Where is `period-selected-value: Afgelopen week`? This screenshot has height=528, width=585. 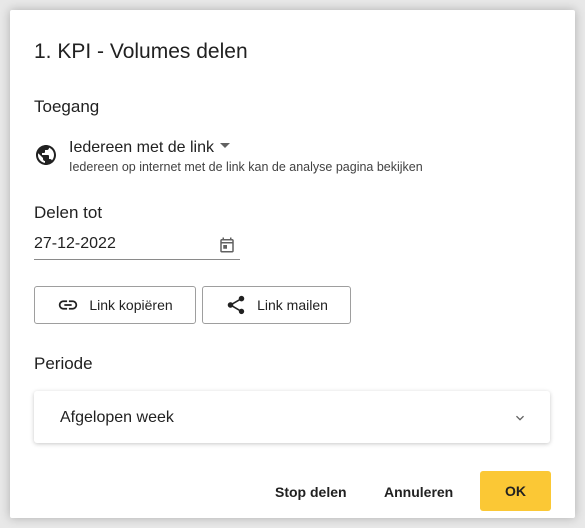 period-selected-value: Afgelopen week is located at coordinates (117, 417).